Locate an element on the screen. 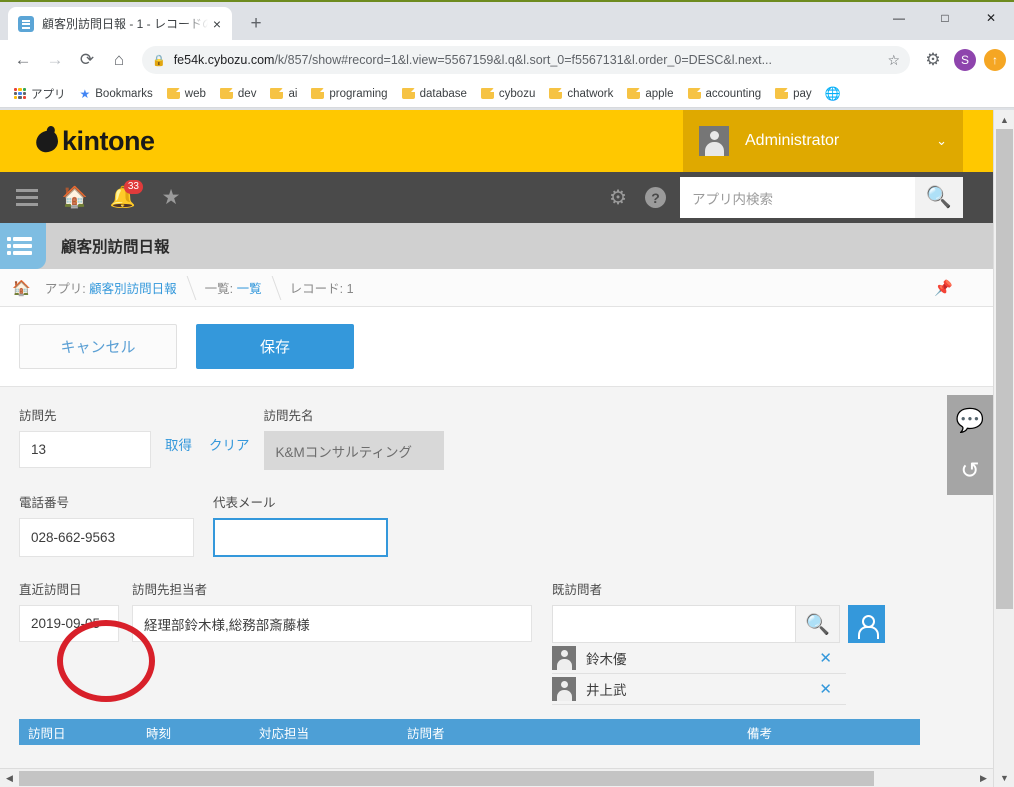 The image size is (1014, 787). star-icon: ★ is located at coordinates (171, 198).